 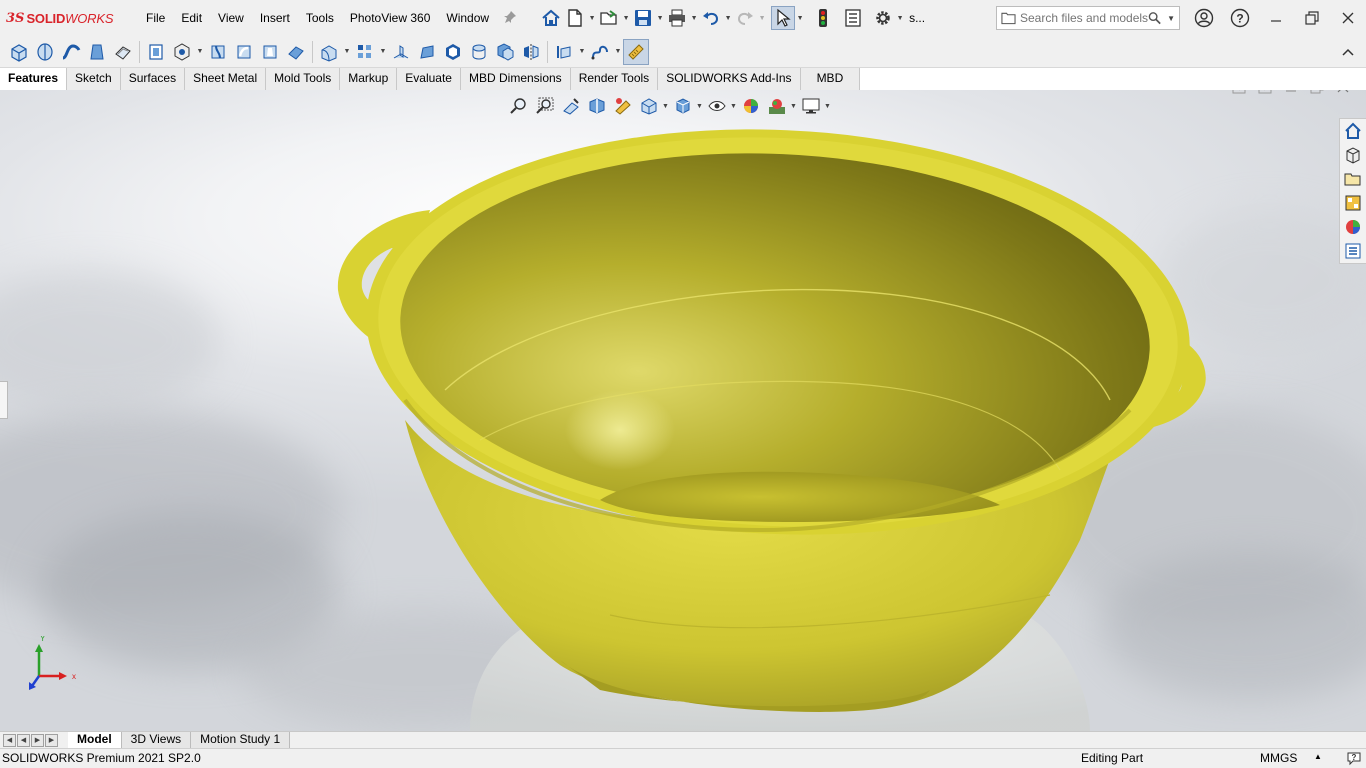 What do you see at coordinates (9, 740) in the screenshot?
I see `first-tab-icon: ◀` at bounding box center [9, 740].